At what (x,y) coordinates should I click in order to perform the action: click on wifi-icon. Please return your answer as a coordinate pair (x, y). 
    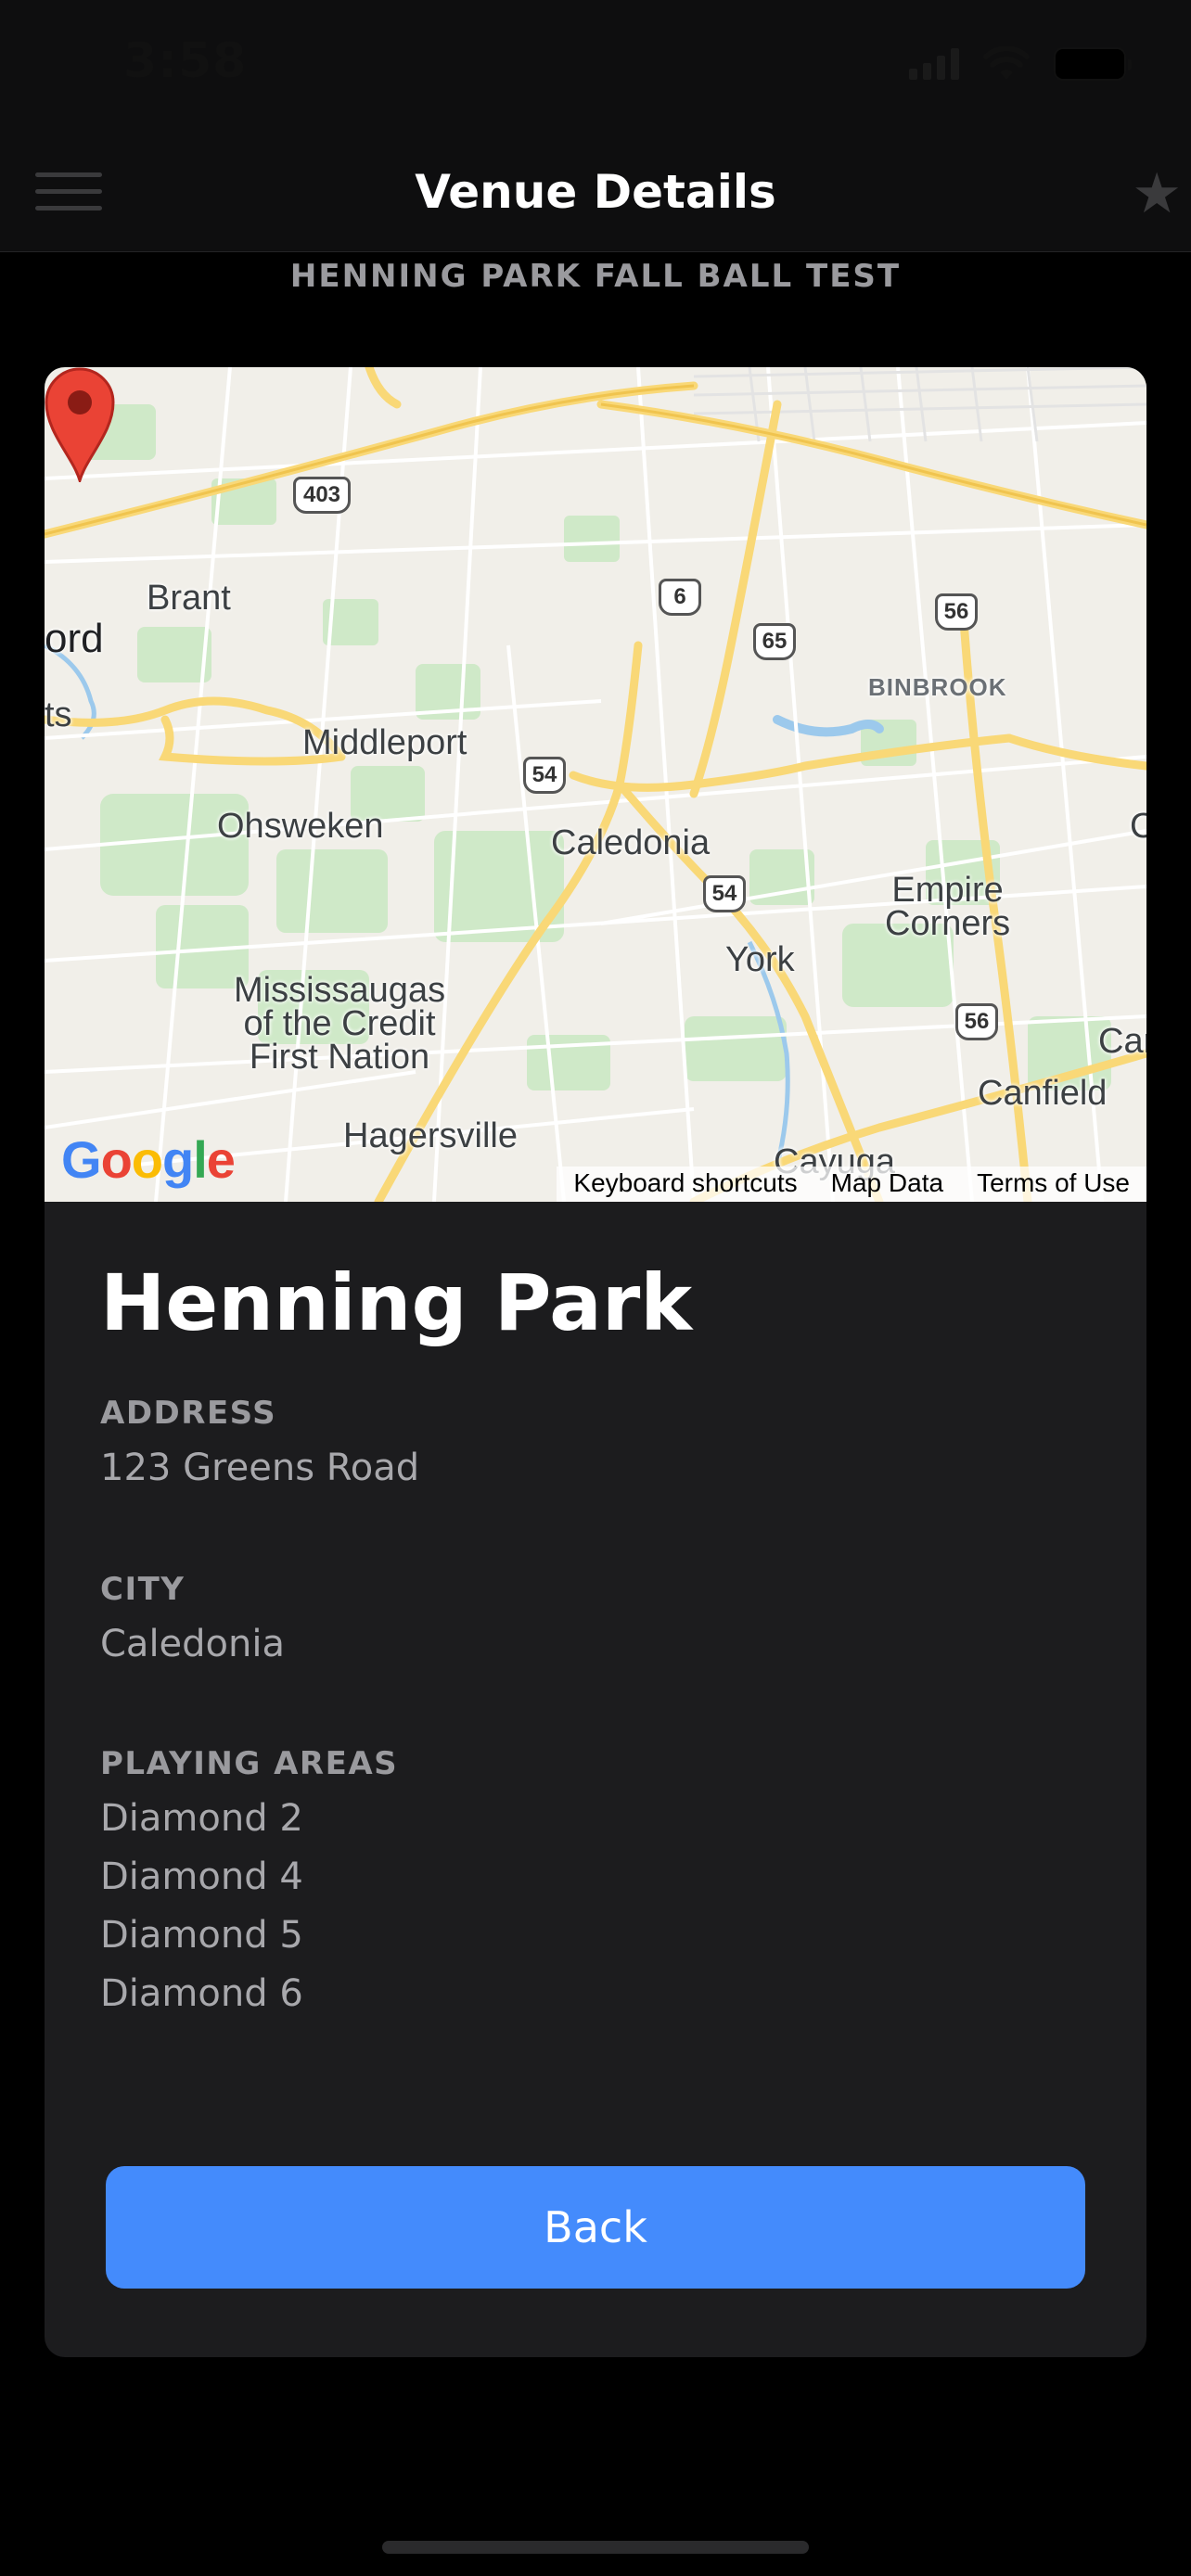
    Looking at the image, I should click on (1007, 63).